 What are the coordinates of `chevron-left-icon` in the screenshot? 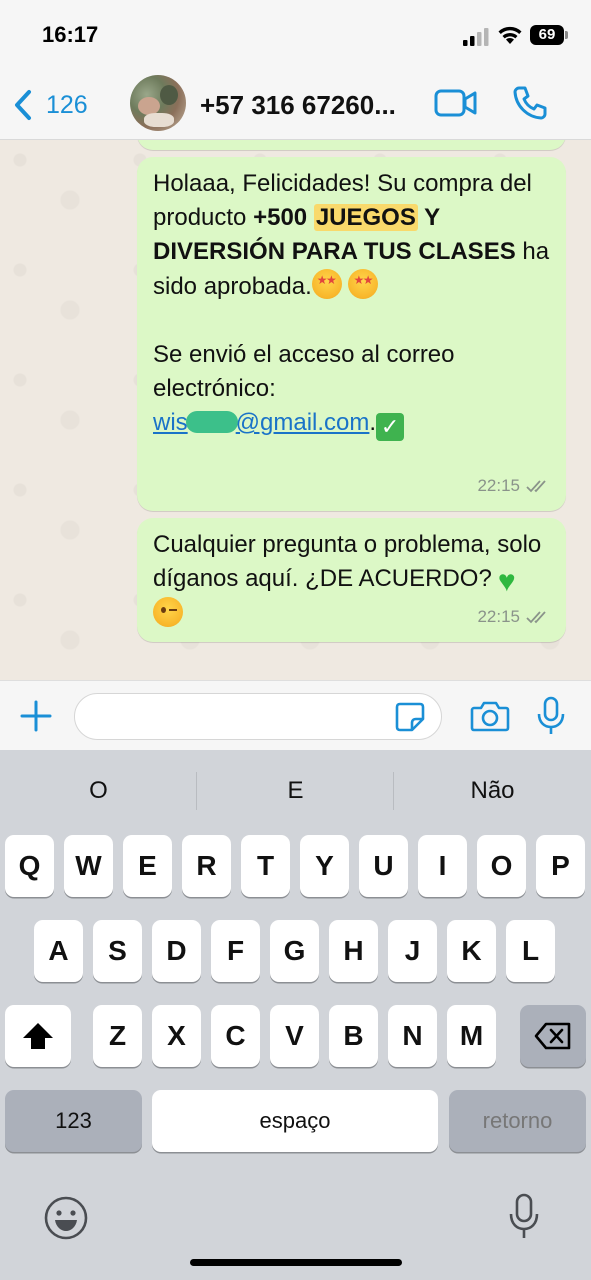 It's located at (23, 105).